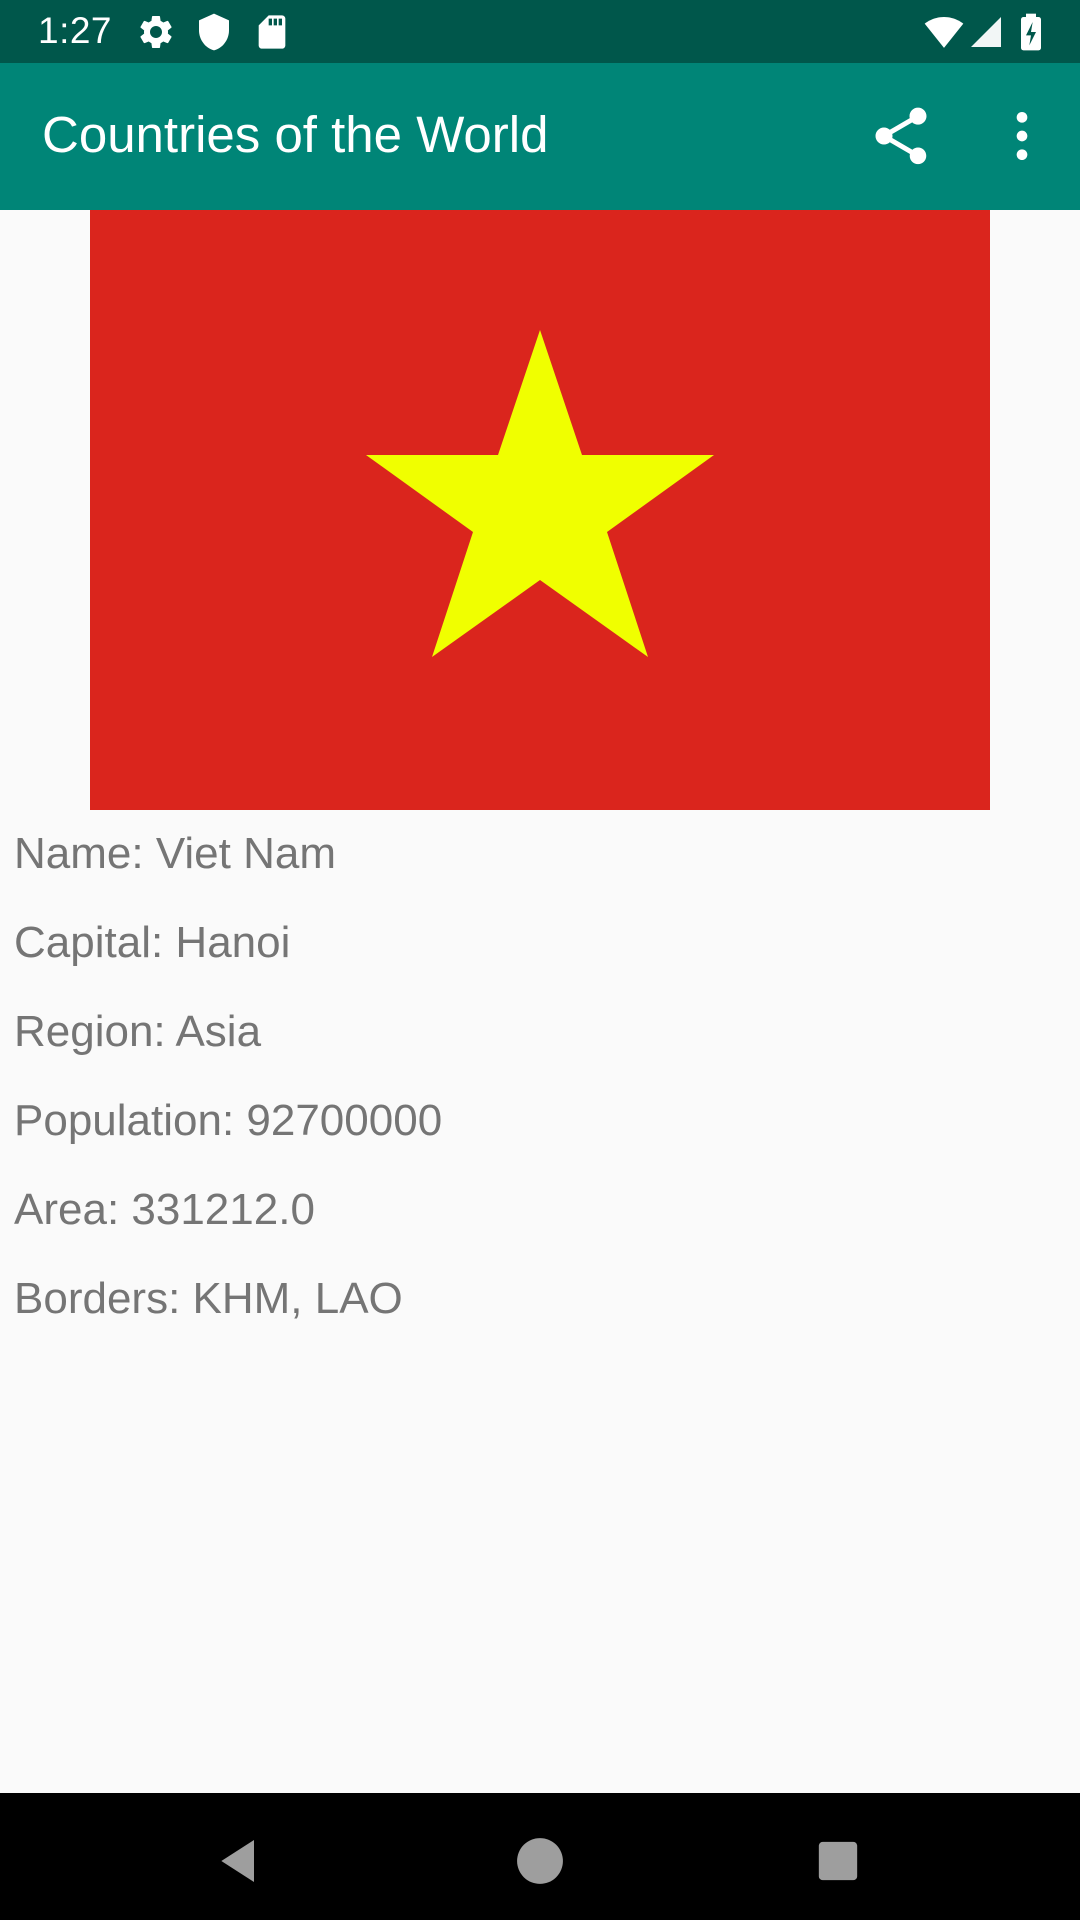 The image size is (1080, 1920). What do you see at coordinates (295, 134) in the screenshot?
I see `app-title: Countries of the World` at bounding box center [295, 134].